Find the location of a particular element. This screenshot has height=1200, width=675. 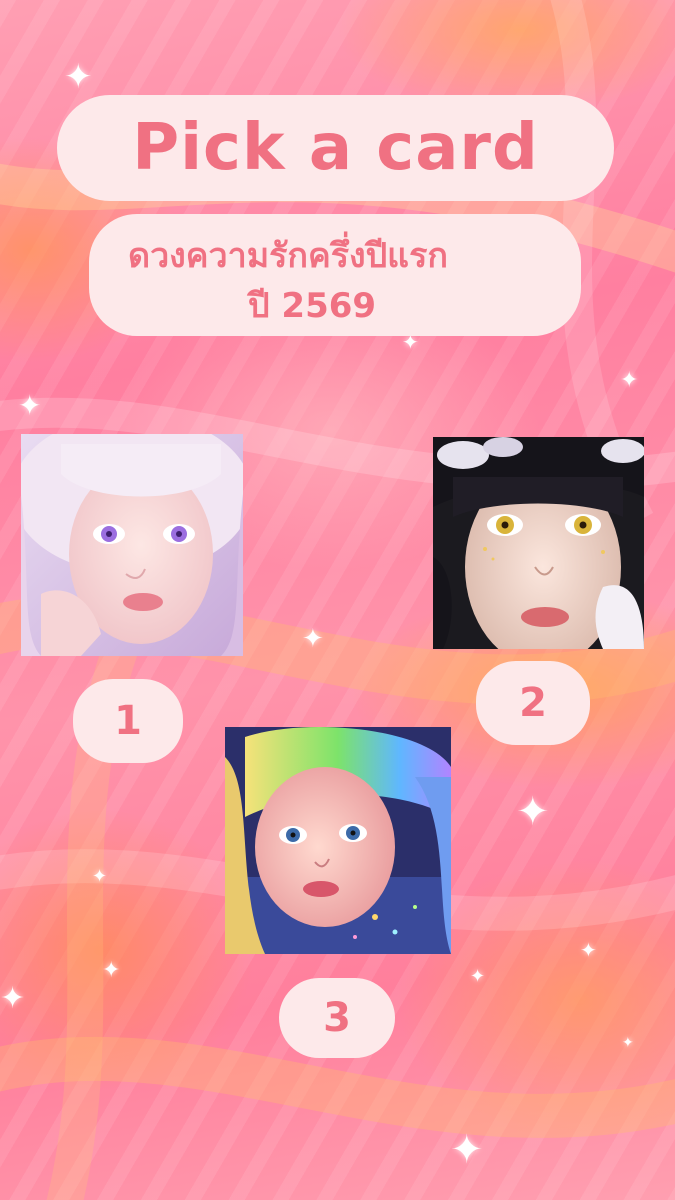

page-title: Pick a card is located at coordinates (335, 148).